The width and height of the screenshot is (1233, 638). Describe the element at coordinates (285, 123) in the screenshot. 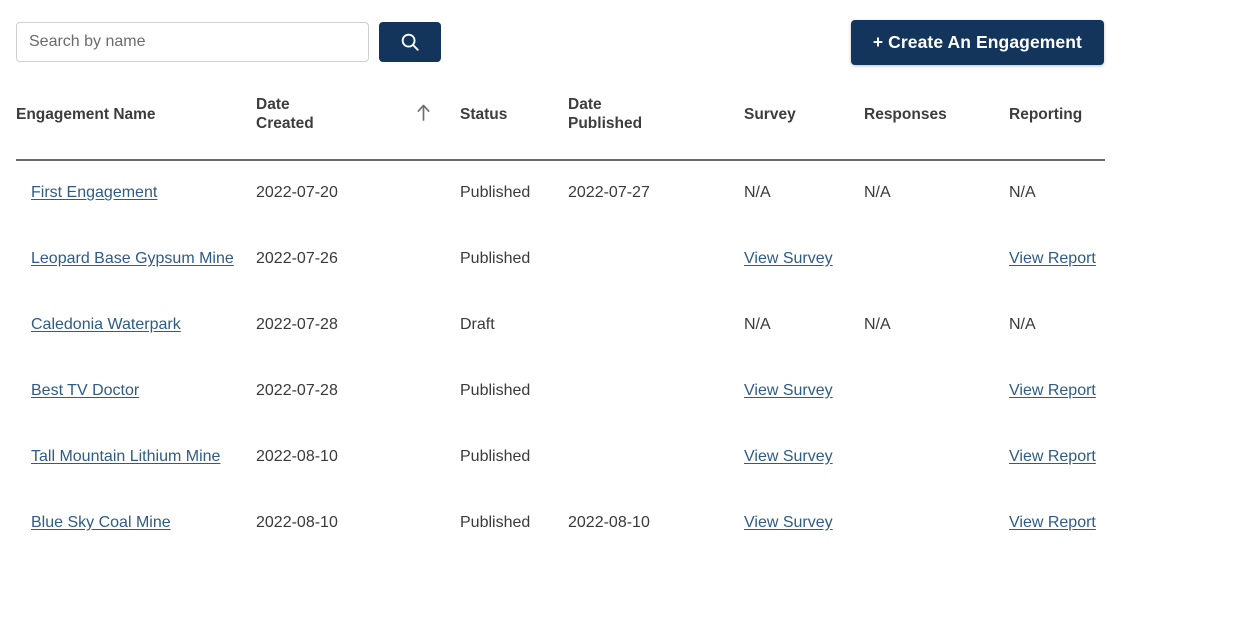

I see `column-header-label-line2: Created` at that location.